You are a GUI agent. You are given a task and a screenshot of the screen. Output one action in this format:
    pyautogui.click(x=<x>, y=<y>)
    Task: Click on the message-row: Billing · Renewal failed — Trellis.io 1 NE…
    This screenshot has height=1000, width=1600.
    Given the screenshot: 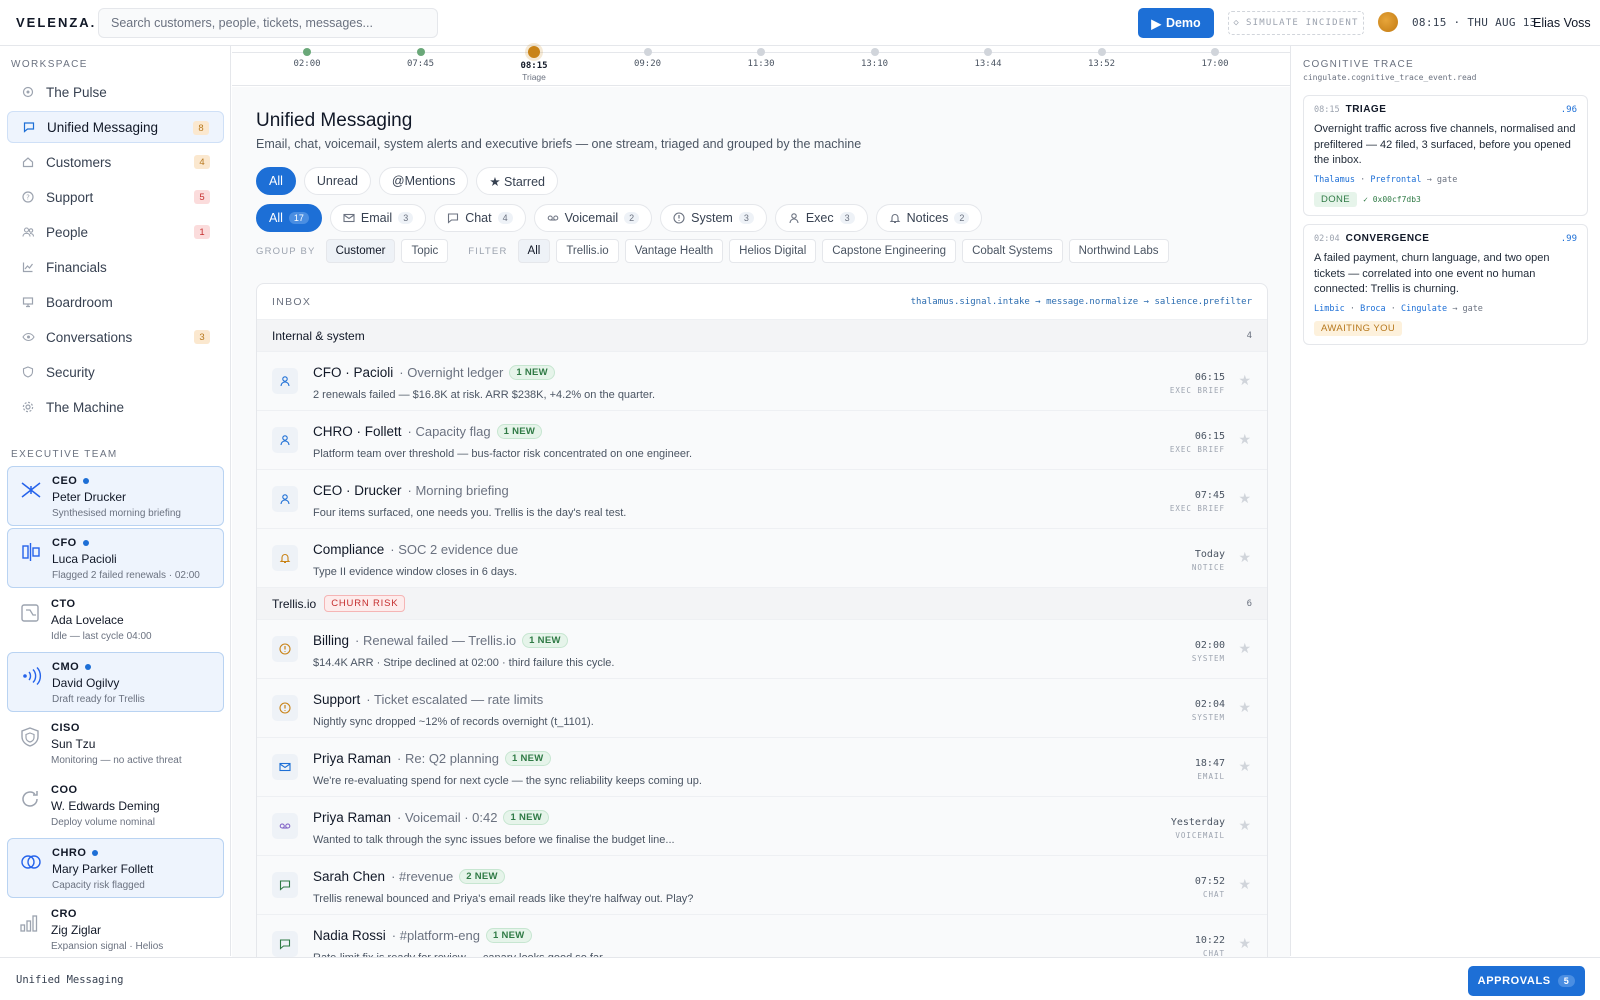 What is the action you would take?
    pyautogui.click(x=762, y=649)
    